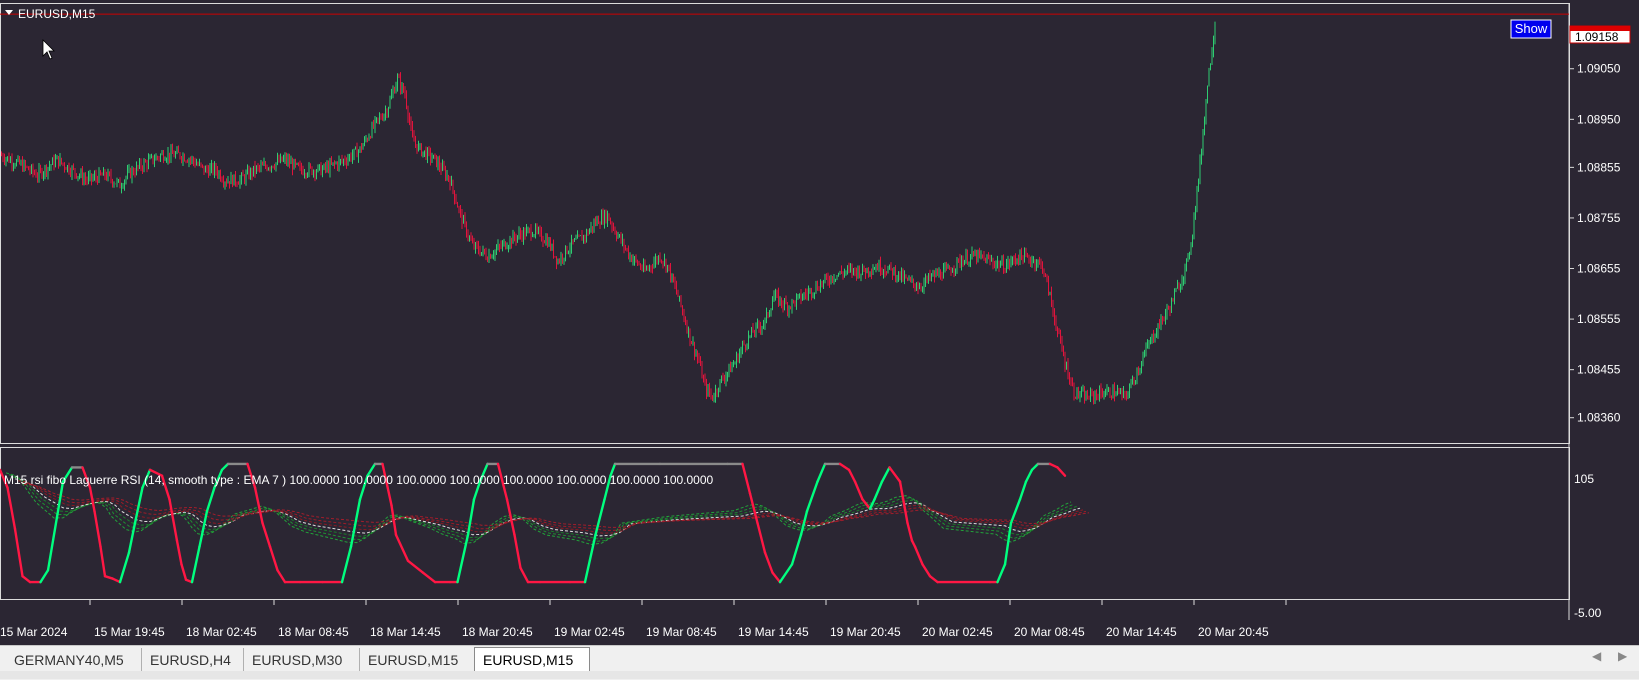  What do you see at coordinates (865, 632) in the screenshot?
I see `time-tick-label: 19 Mar 20:45` at bounding box center [865, 632].